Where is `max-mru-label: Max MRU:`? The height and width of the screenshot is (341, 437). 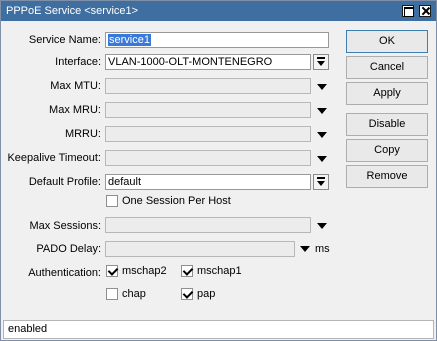
max-mru-label: Max MRU: is located at coordinates (75, 110).